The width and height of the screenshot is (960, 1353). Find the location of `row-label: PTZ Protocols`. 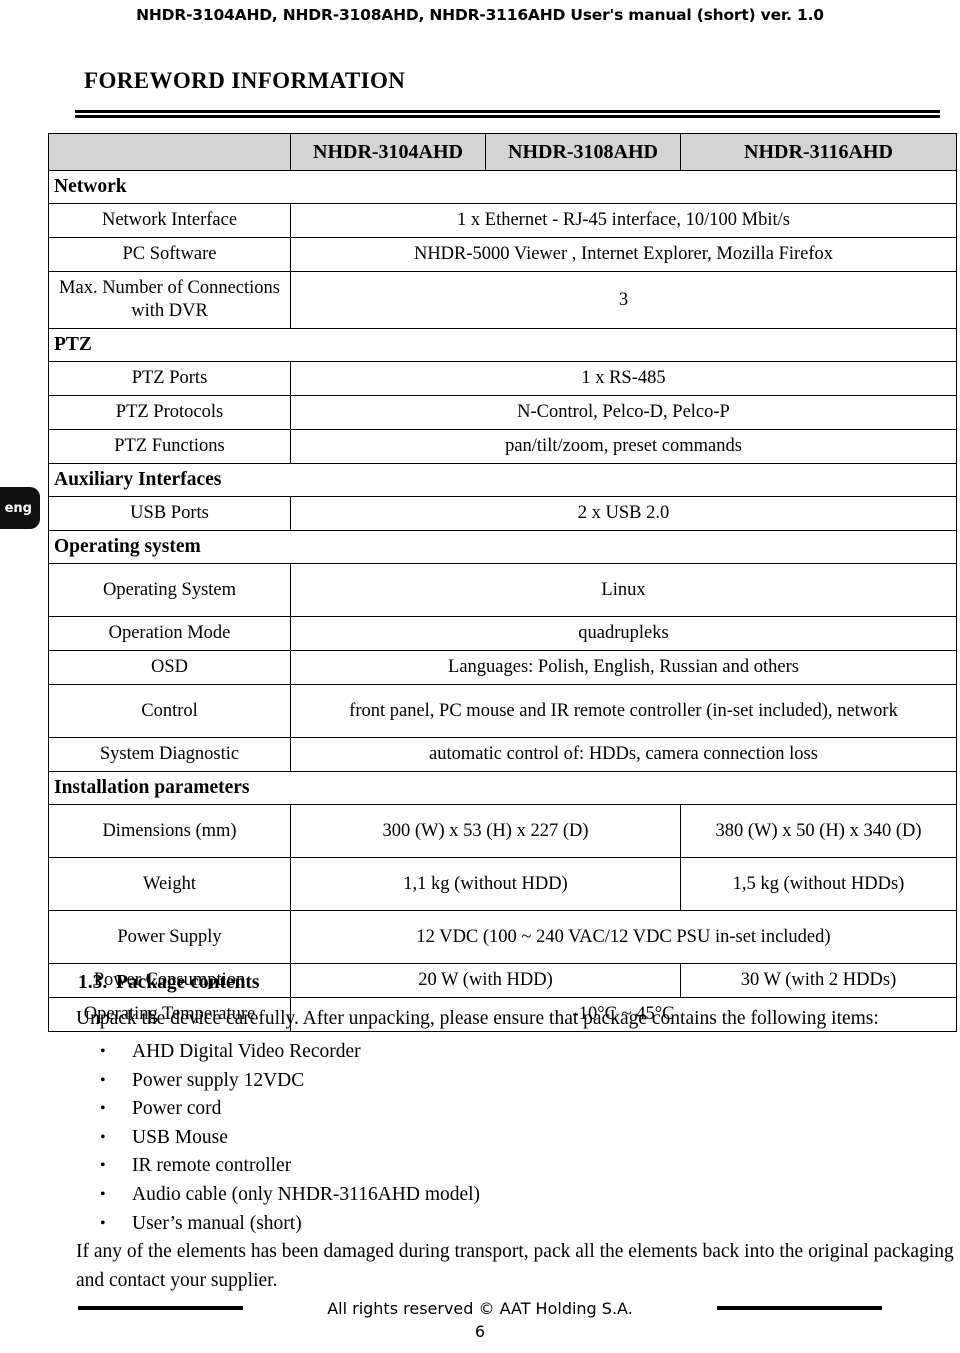

row-label: PTZ Protocols is located at coordinates (169, 412).